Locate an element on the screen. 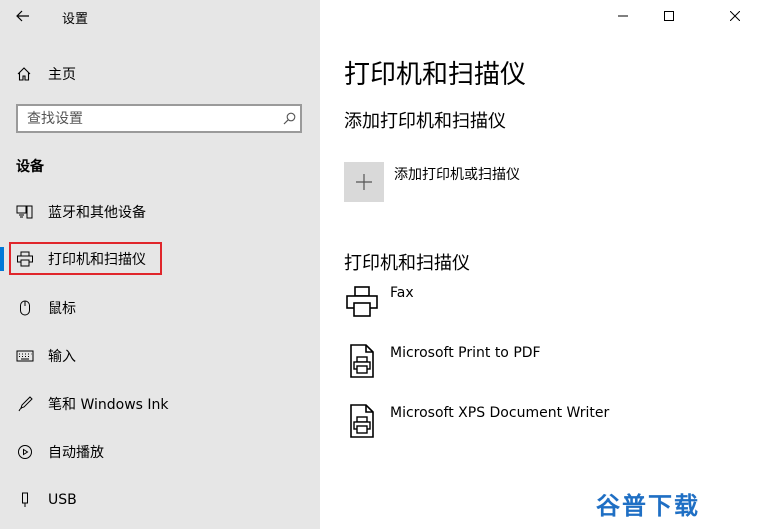 The width and height of the screenshot is (758, 529). back-arrow-icon is located at coordinates (22, 16).